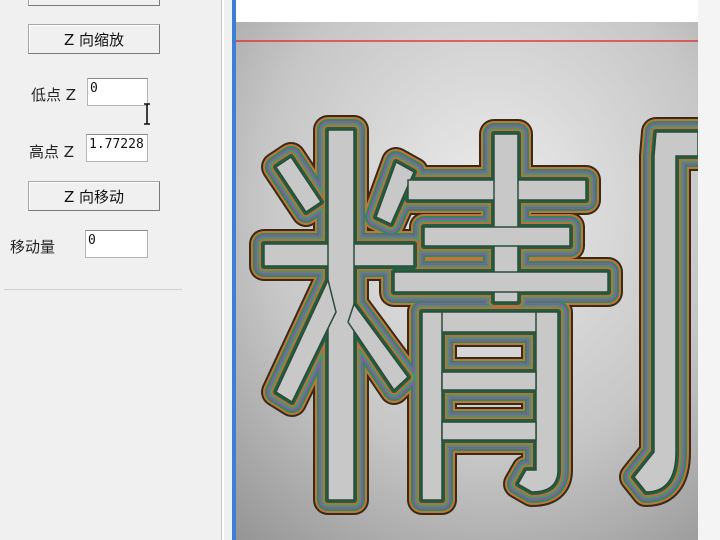 This screenshot has height=540, width=720. Describe the element at coordinates (92, 240) in the screenshot. I see `move-amount-value: 0` at that location.